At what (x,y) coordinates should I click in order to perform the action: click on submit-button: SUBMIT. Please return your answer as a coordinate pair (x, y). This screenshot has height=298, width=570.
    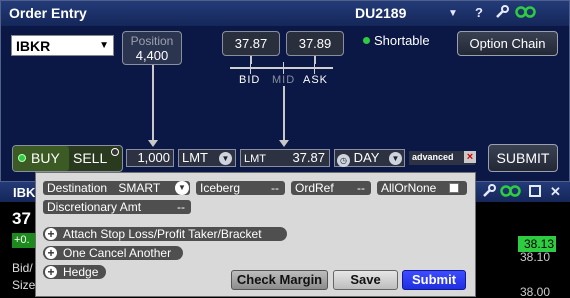
    Looking at the image, I should click on (523, 158).